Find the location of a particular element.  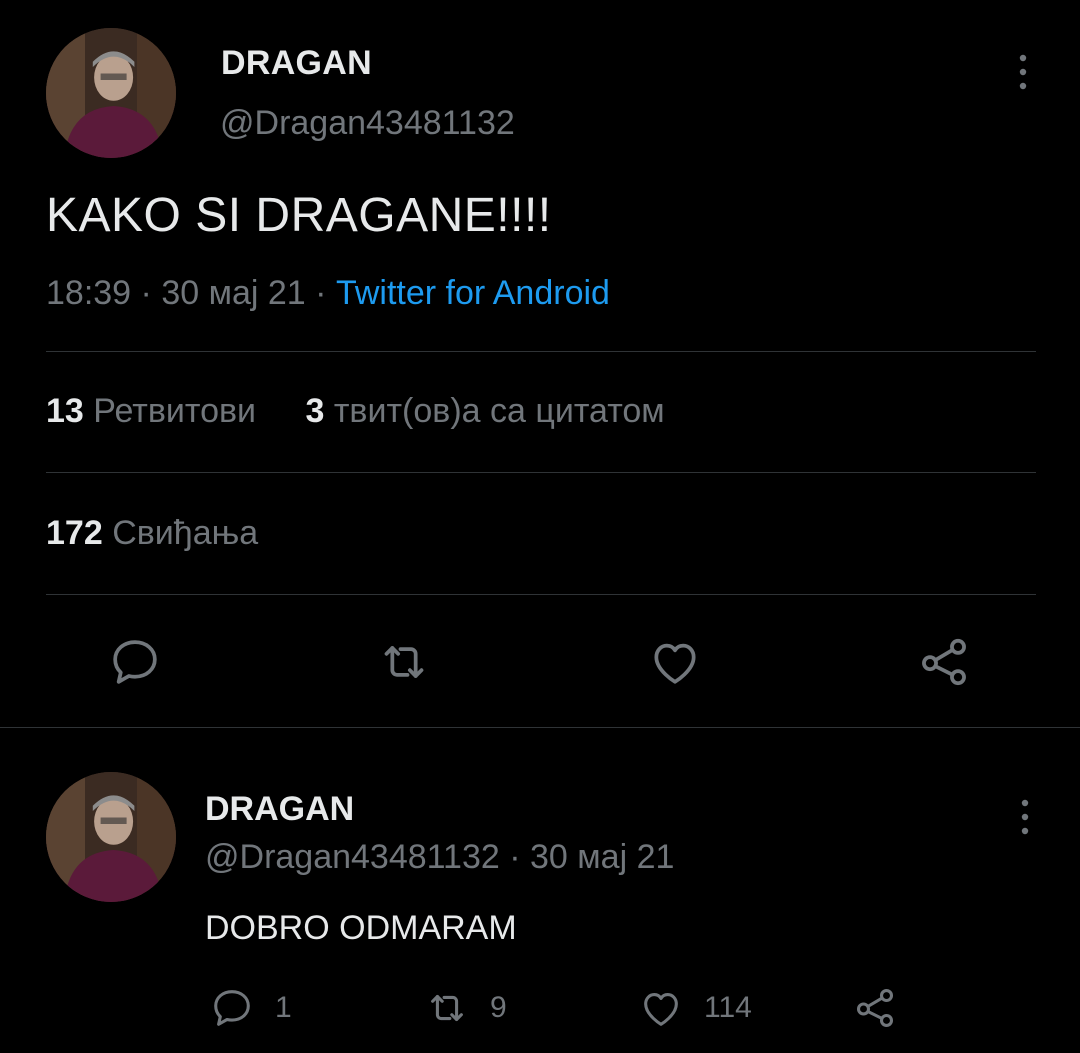

reply-text: DOBRO ODMARAM is located at coordinates (361, 928).